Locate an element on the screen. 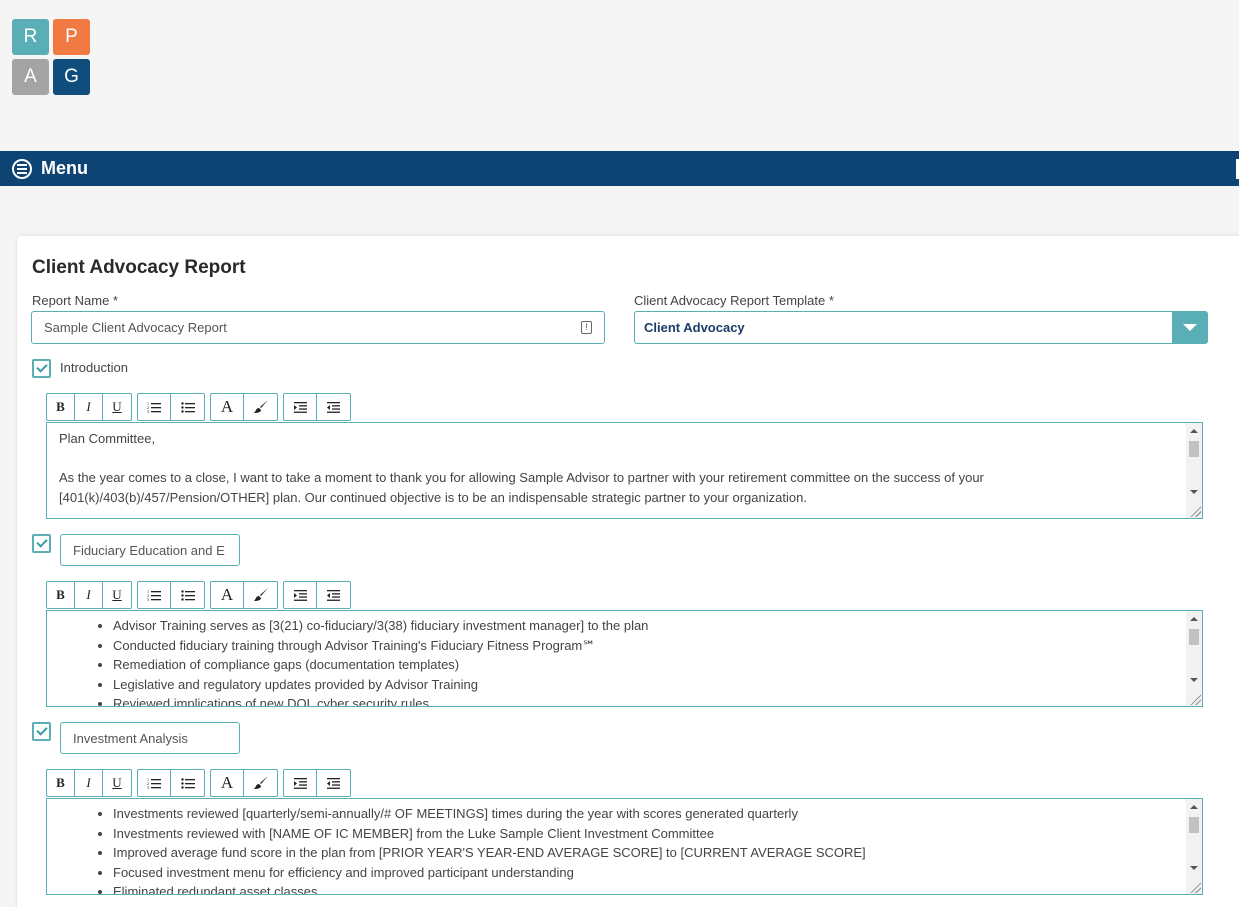  report-name-label: Report Name * is located at coordinates (75, 300).